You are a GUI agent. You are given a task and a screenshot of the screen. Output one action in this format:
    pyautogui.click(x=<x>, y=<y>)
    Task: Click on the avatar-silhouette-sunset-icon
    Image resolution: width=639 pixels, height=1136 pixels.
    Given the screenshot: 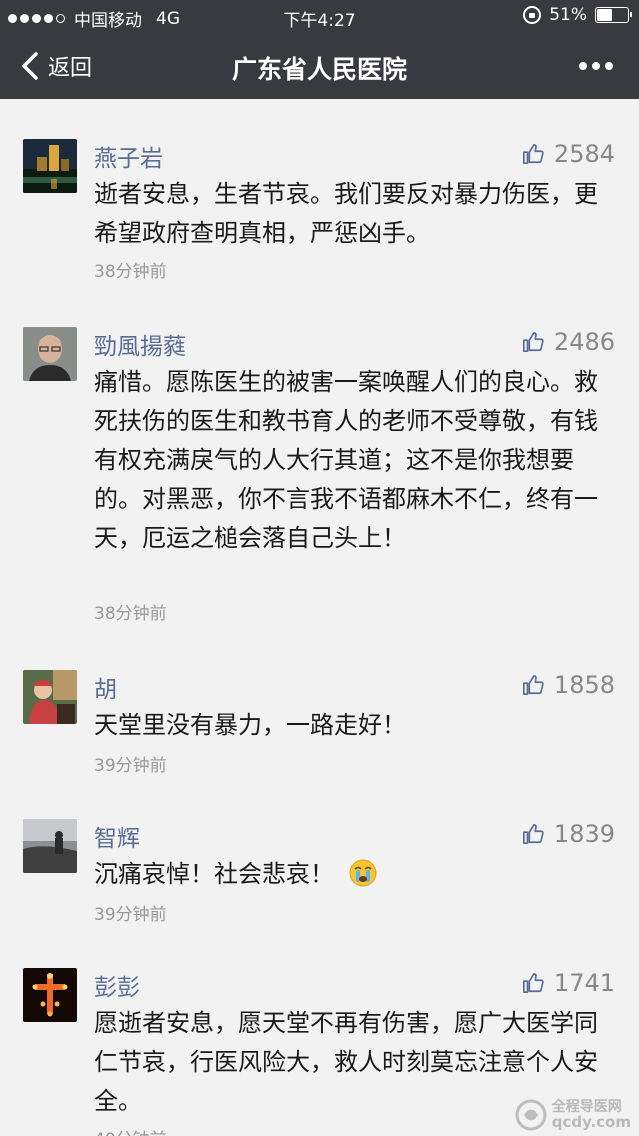 What is the action you would take?
    pyautogui.click(x=50, y=846)
    